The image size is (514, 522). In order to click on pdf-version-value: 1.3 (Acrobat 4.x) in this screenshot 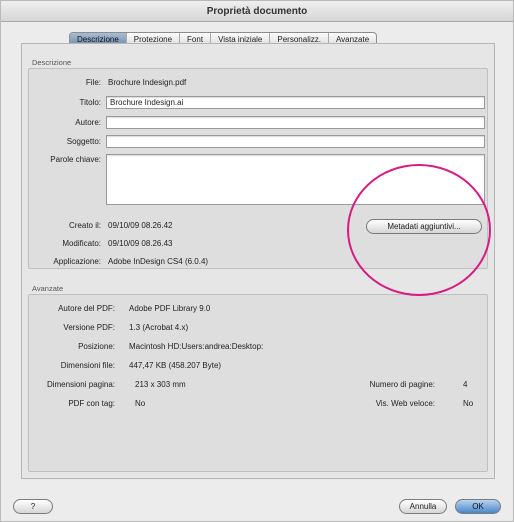, I will do `click(159, 327)`.